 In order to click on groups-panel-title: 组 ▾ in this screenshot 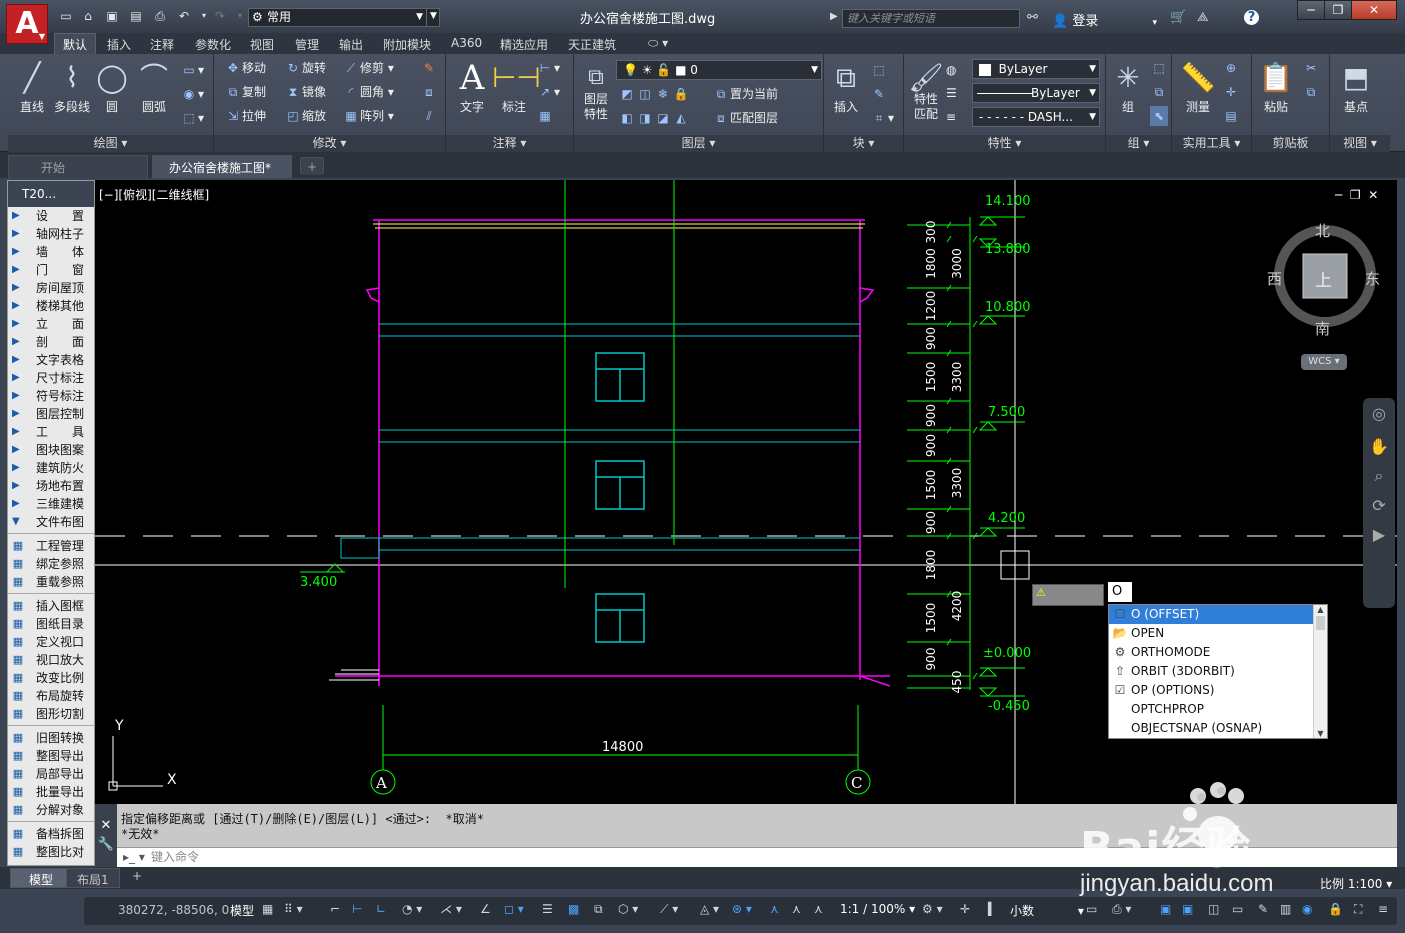, I will do `click(1138, 143)`.